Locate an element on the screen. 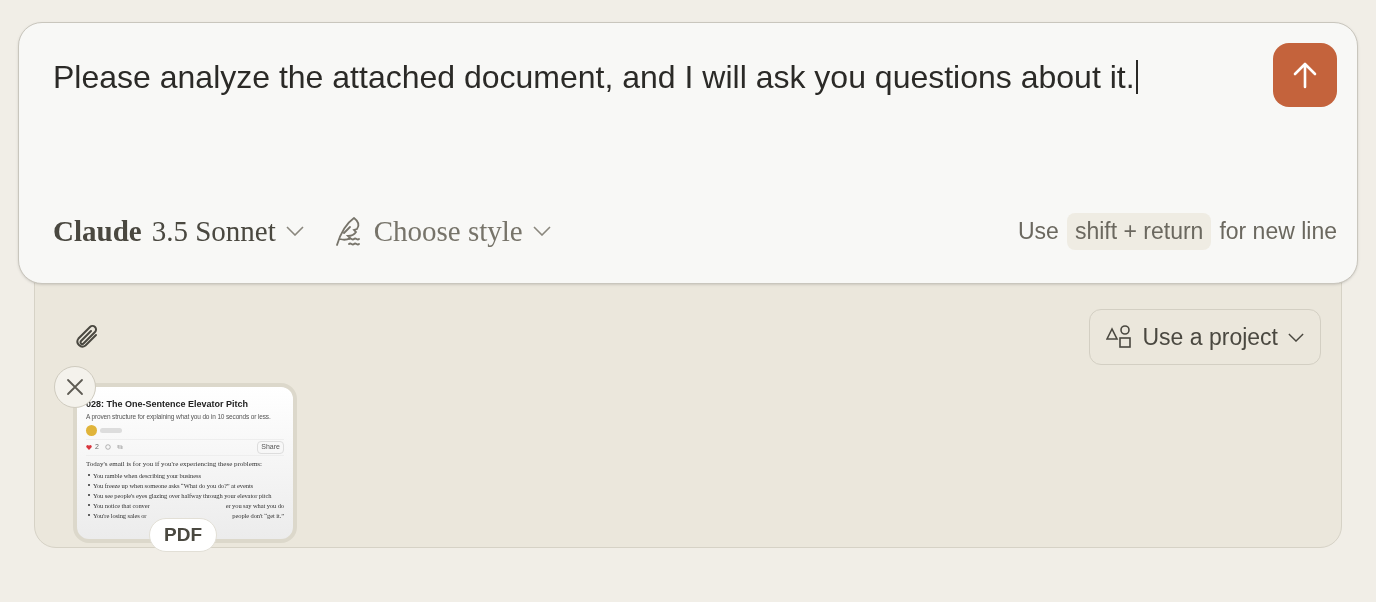  arrow-up-icon is located at coordinates (1305, 75).